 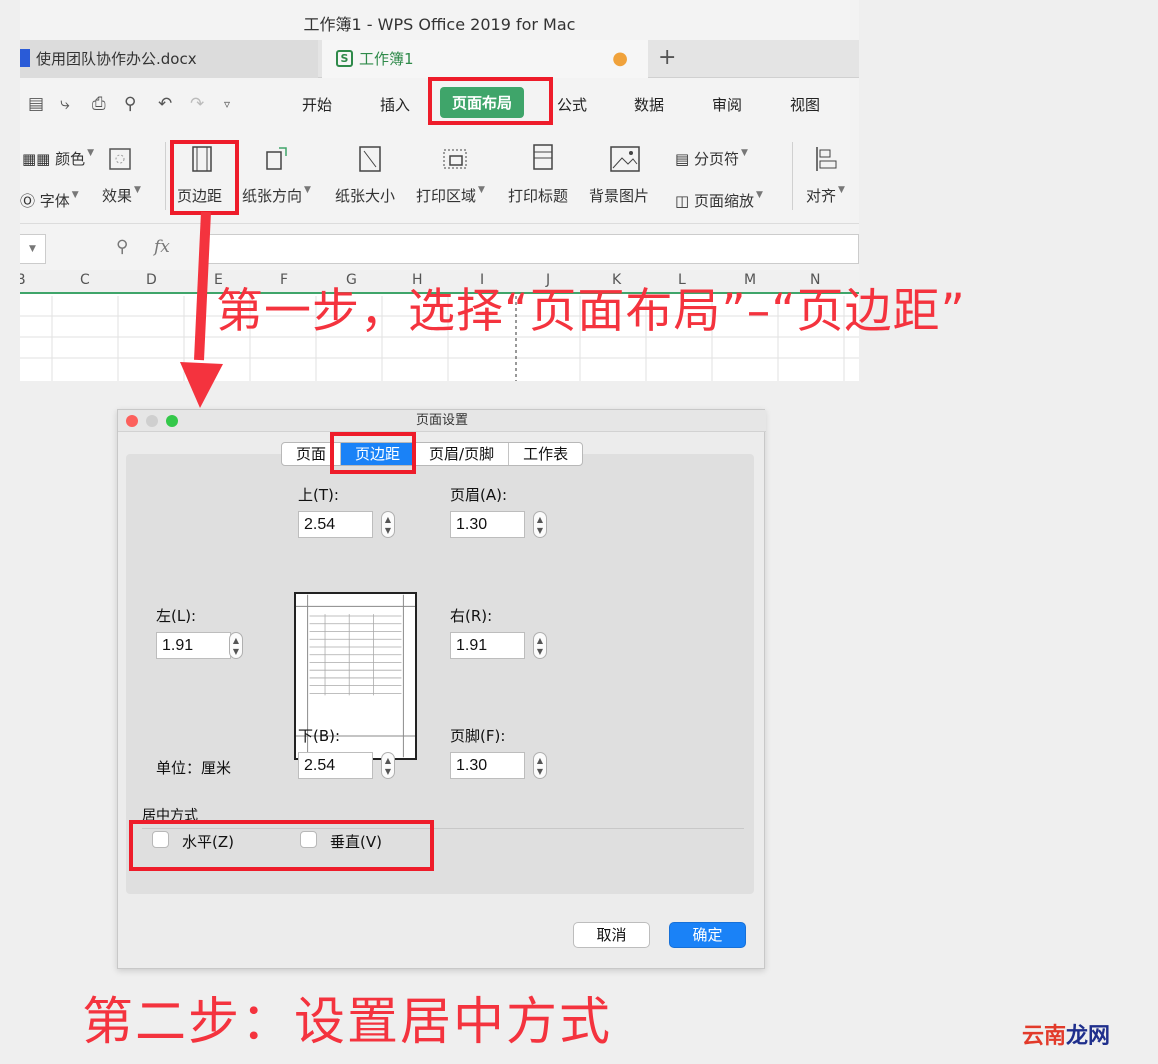 I want to click on new-tab-button: +, so click(x=667, y=58).